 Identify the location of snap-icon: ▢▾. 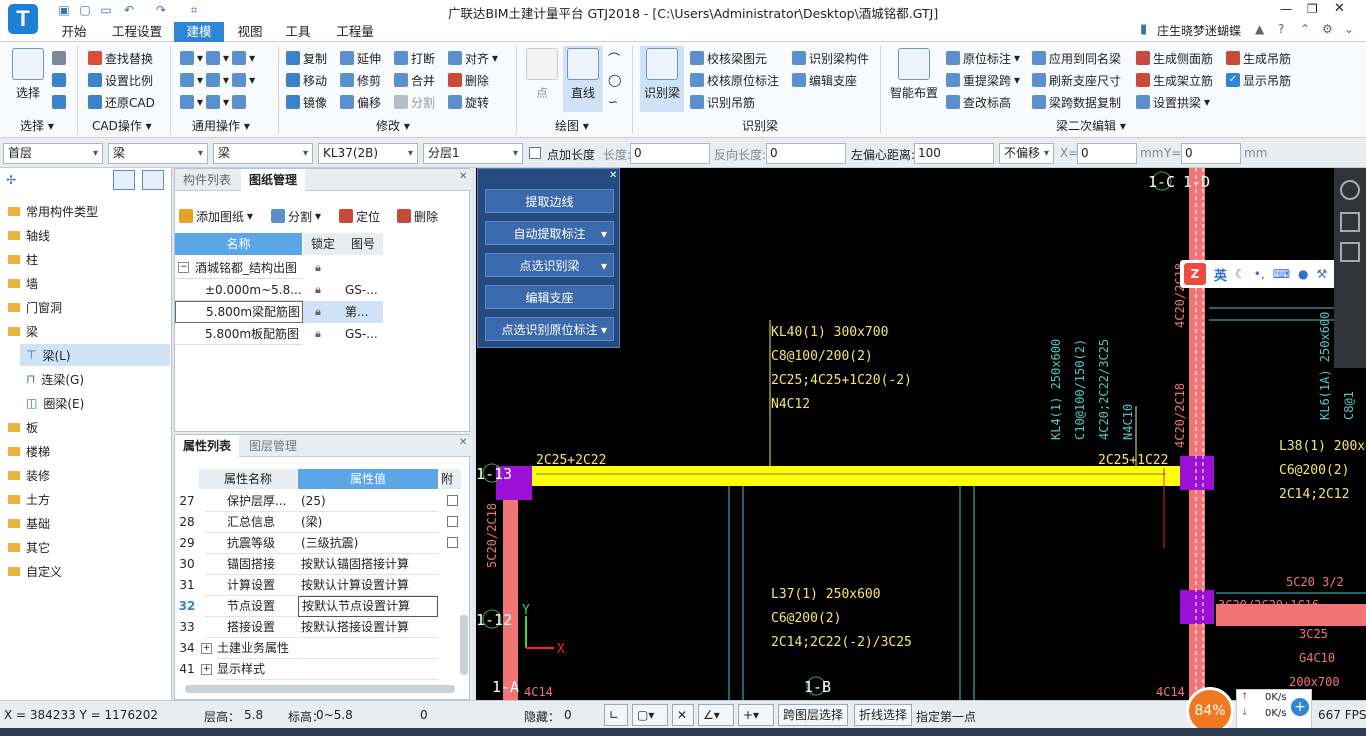
(650, 715).